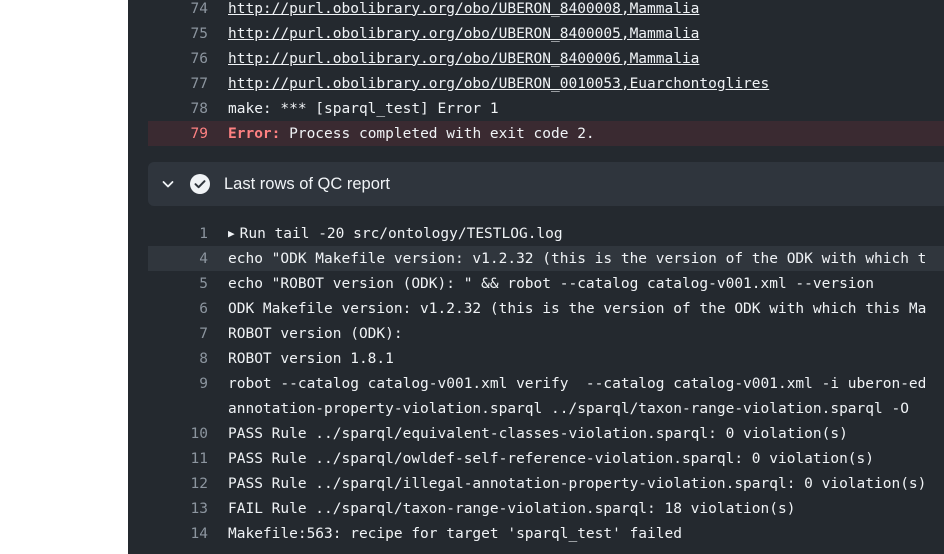  What do you see at coordinates (254, 133) in the screenshot?
I see `error-prefix: Error:` at bounding box center [254, 133].